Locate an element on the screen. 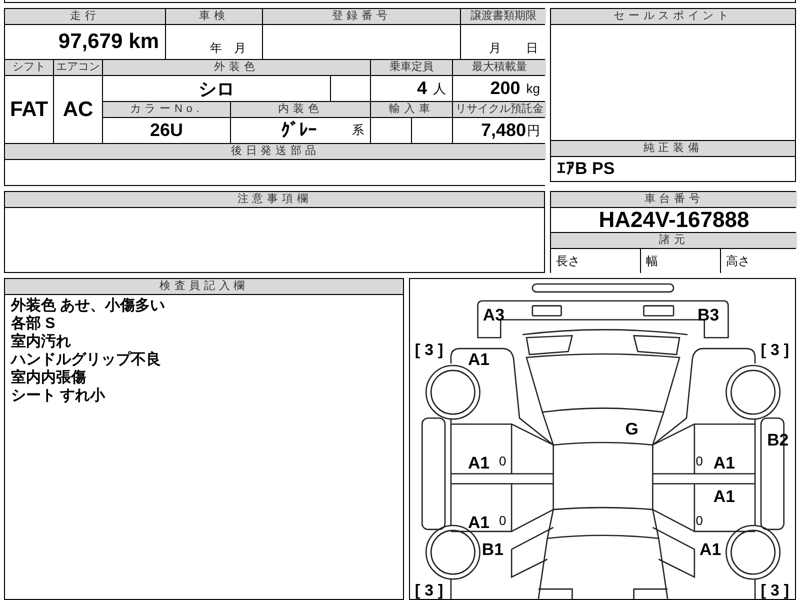  exterior-color-header: 外装色 is located at coordinates (236, 67).